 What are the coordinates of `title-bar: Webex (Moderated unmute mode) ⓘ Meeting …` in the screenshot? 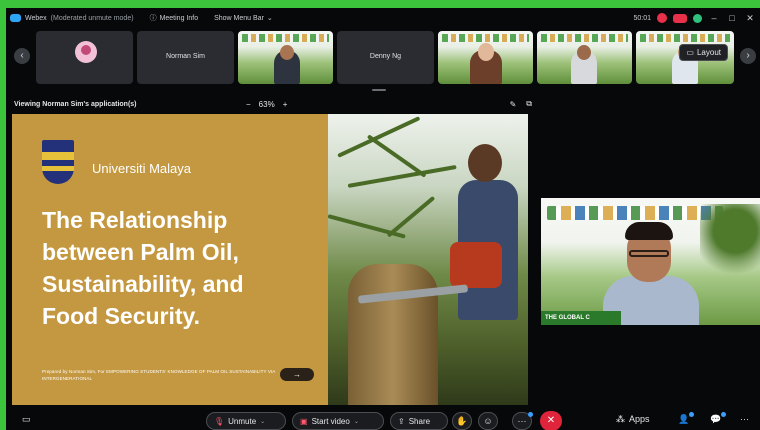 It's located at (383, 18).